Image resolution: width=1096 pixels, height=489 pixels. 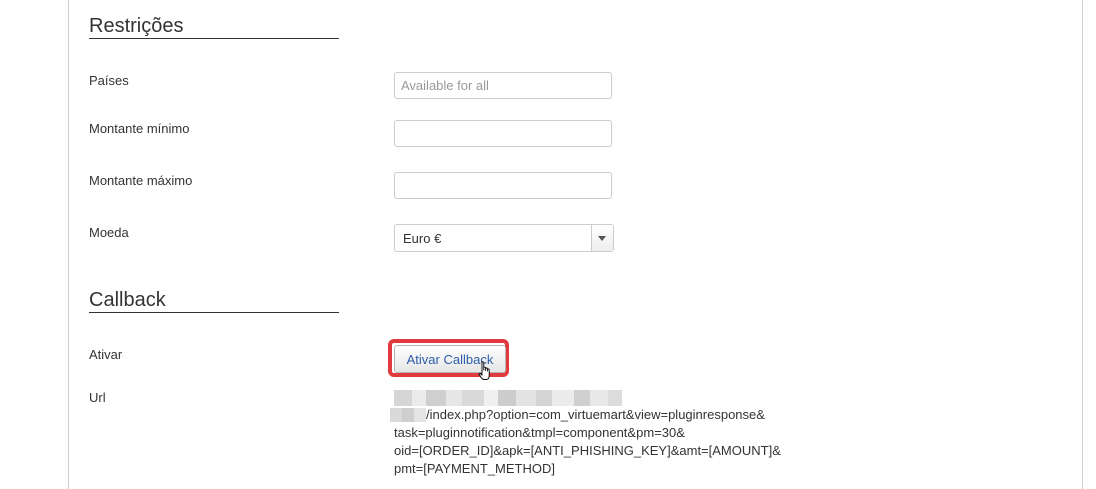 I want to click on callback-section-title: Callback, so click(x=214, y=300).